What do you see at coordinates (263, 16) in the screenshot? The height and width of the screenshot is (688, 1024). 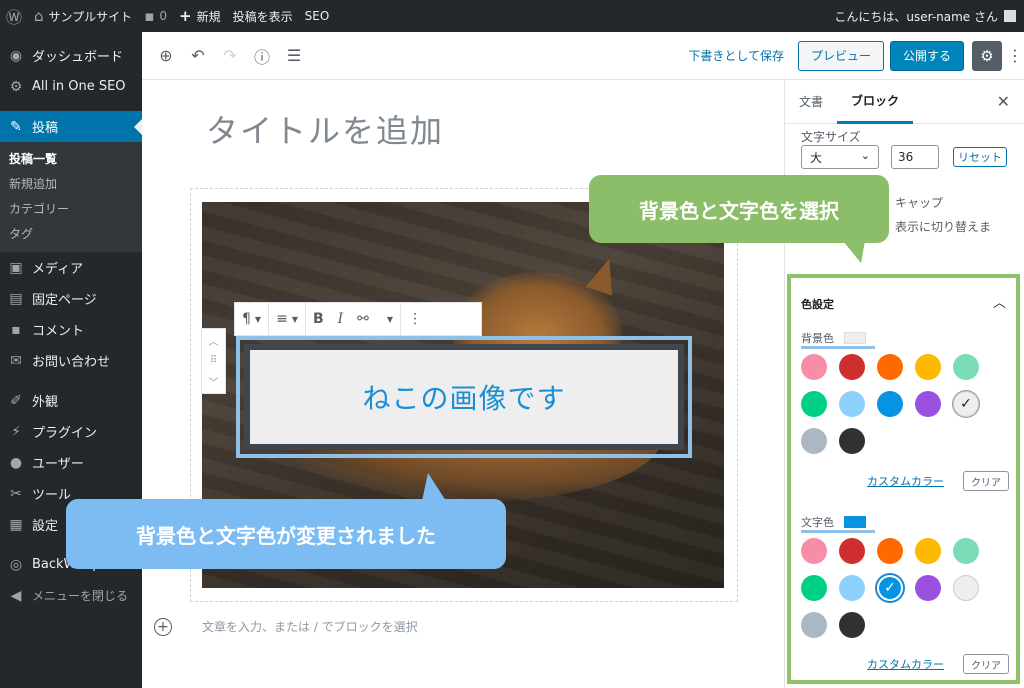 I see `view-post-link: 投稿を表示` at bounding box center [263, 16].